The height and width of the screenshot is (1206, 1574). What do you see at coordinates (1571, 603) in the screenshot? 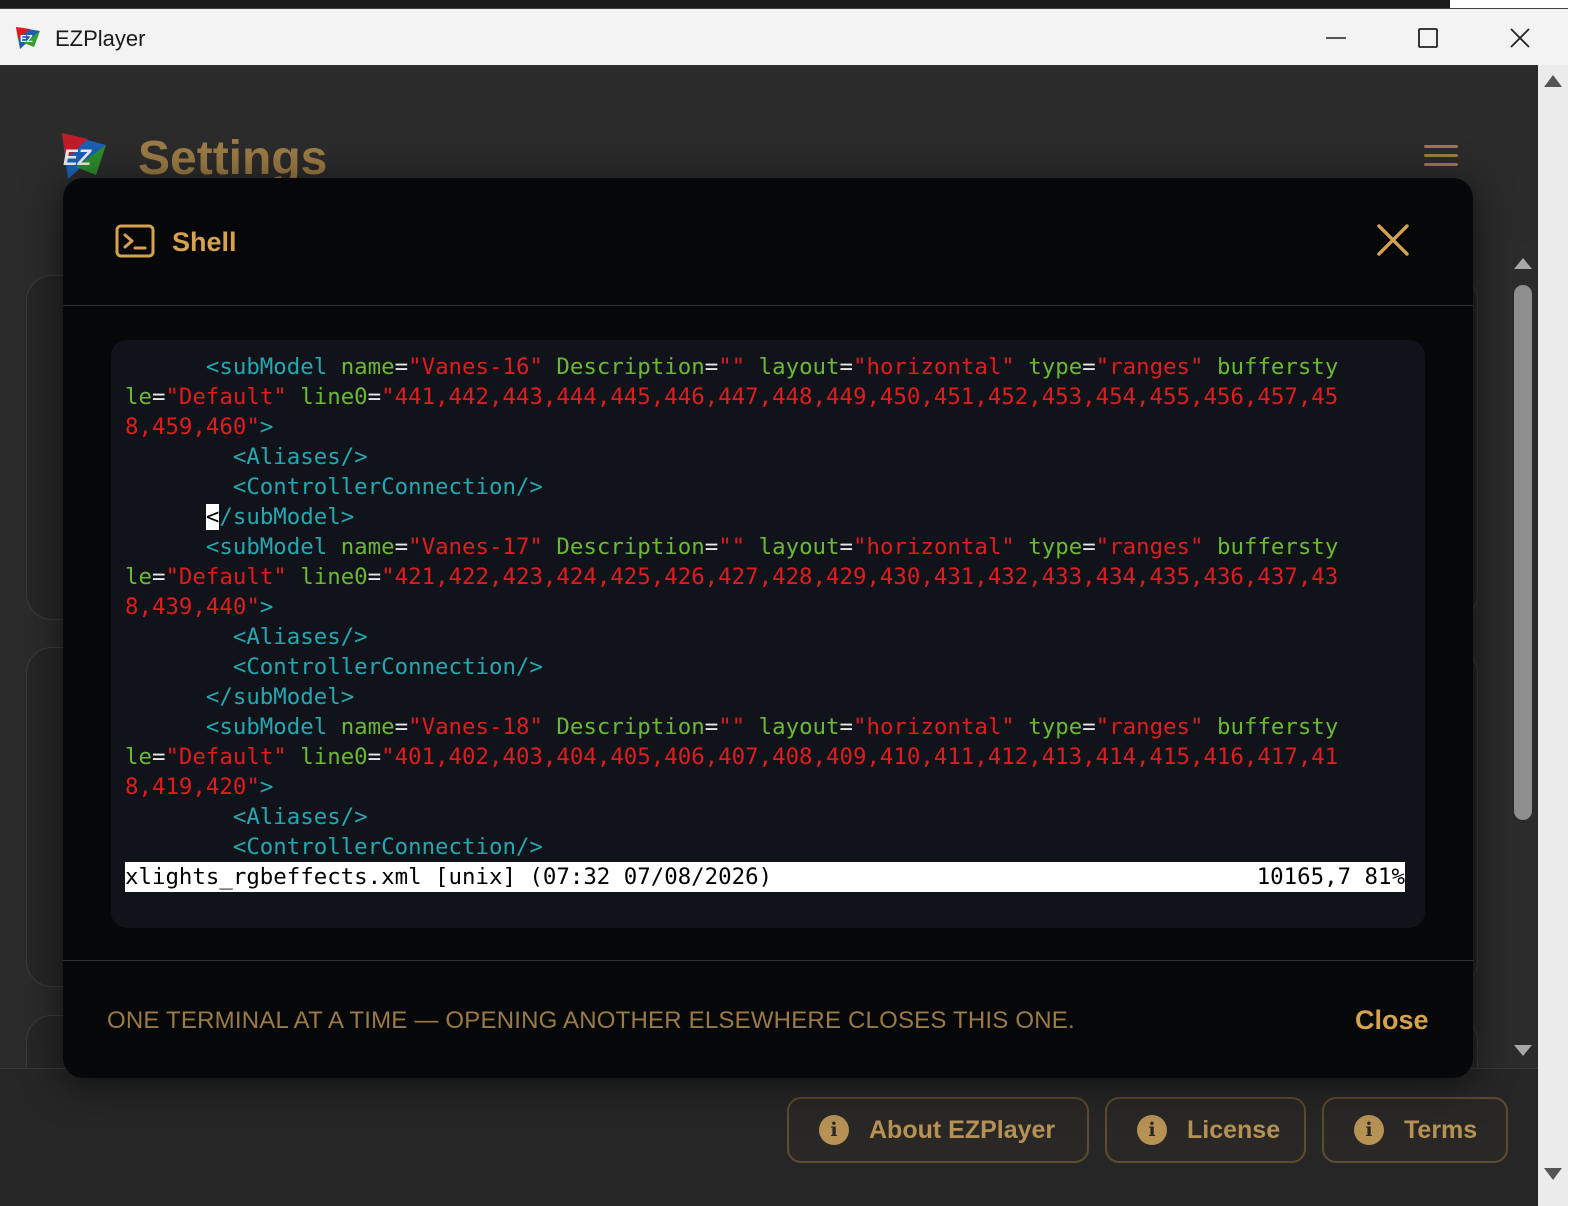
I see `window-edge` at bounding box center [1571, 603].